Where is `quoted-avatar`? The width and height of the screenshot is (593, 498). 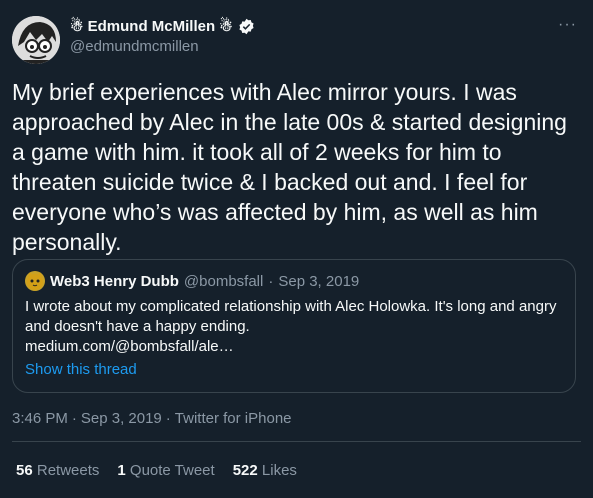
quoted-avatar is located at coordinates (35, 281).